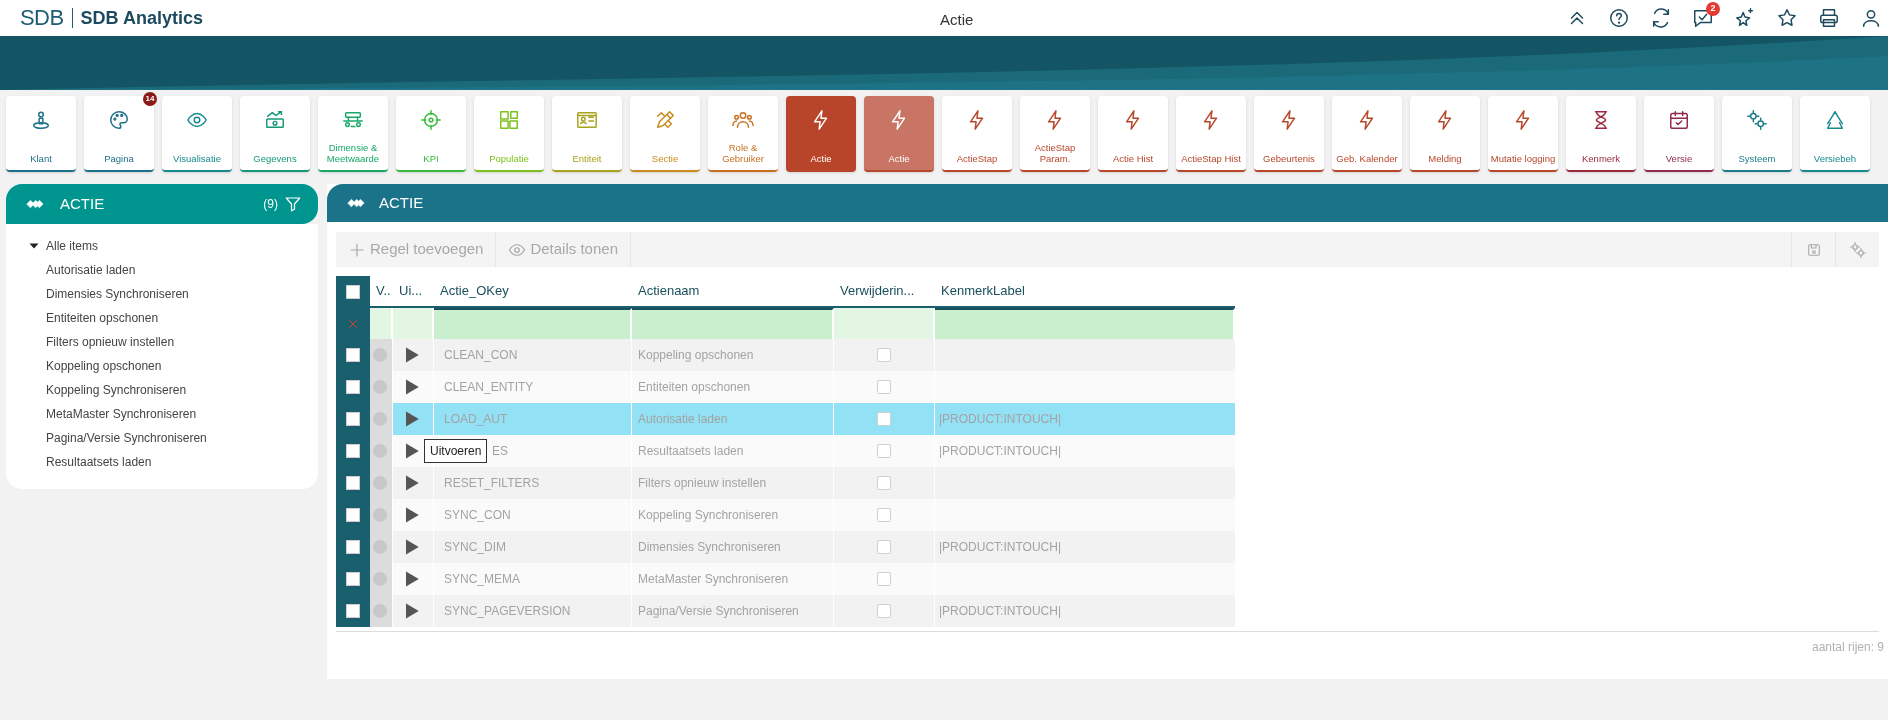  What do you see at coordinates (743, 120) in the screenshot?
I see `people-icon` at bounding box center [743, 120].